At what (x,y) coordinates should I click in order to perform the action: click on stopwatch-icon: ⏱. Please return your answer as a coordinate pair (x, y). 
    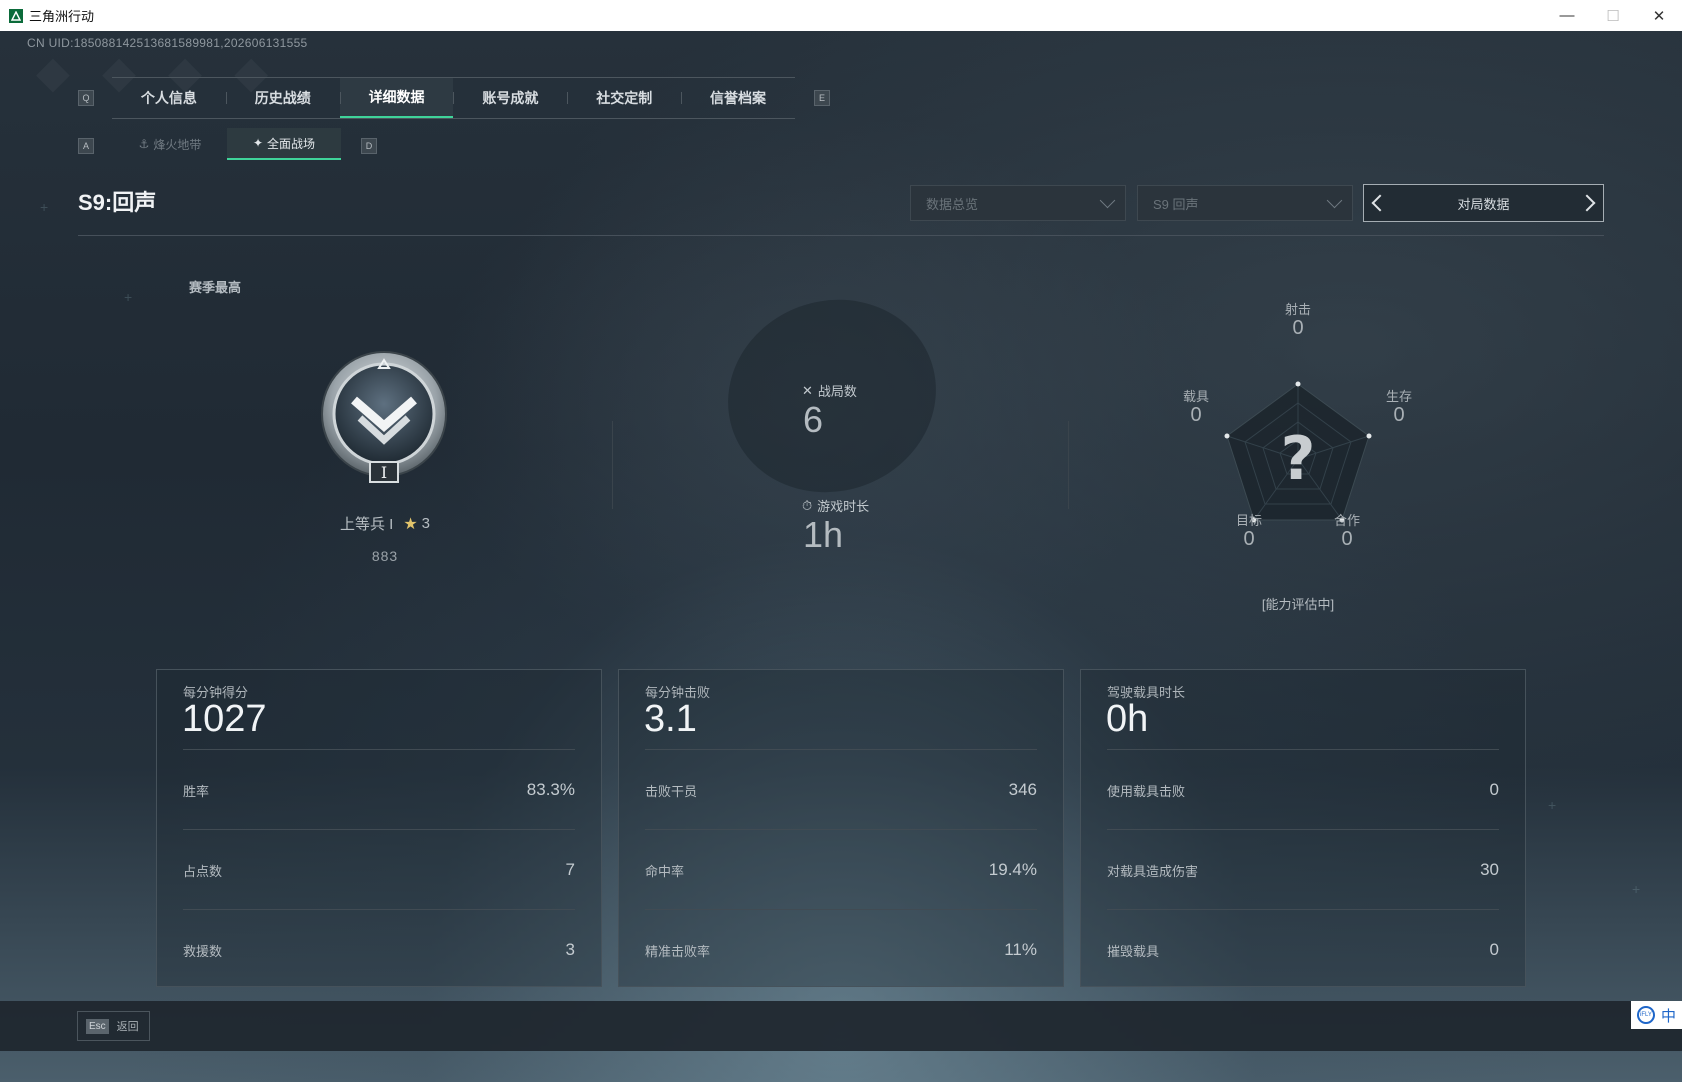
    Looking at the image, I should click on (807, 505).